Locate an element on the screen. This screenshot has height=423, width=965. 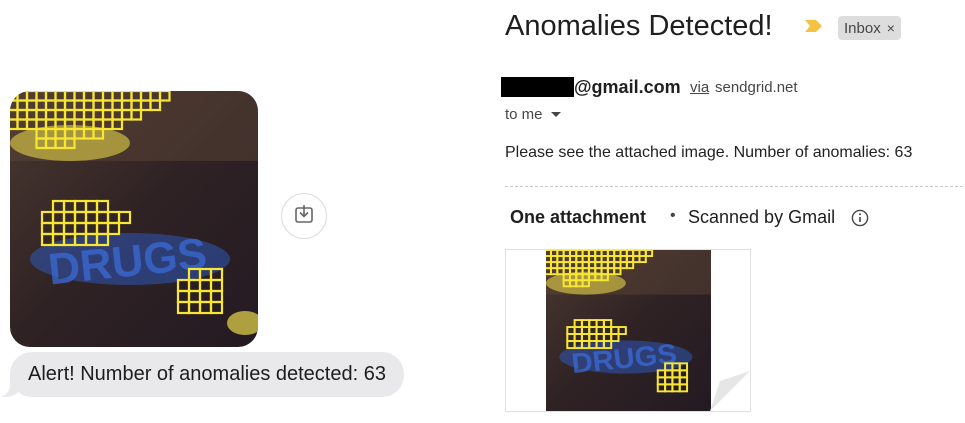
sender-email: @gmail.com is located at coordinates (627, 87).